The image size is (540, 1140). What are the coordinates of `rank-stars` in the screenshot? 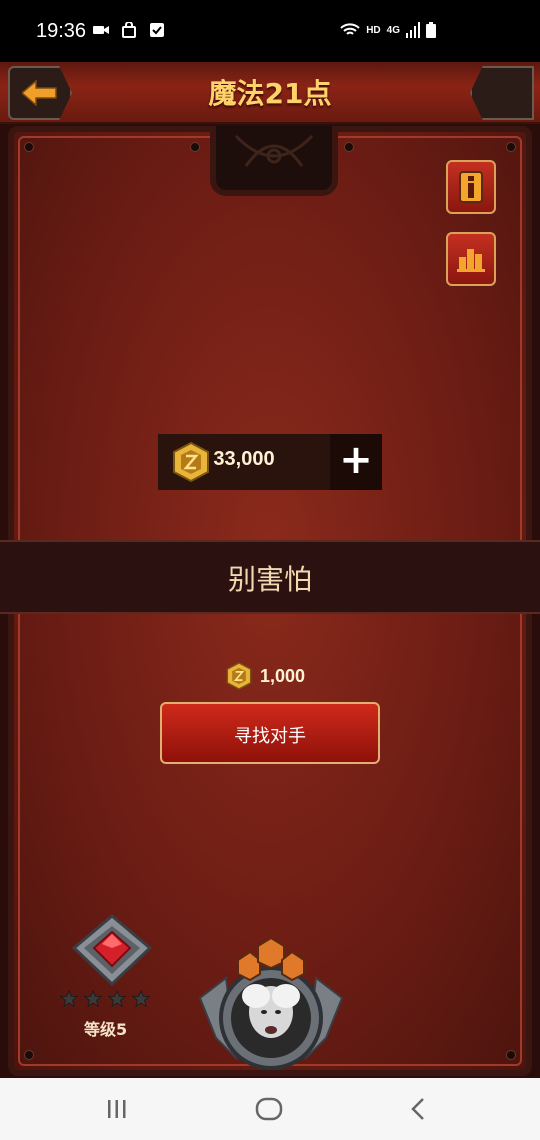 It's located at (105, 999).